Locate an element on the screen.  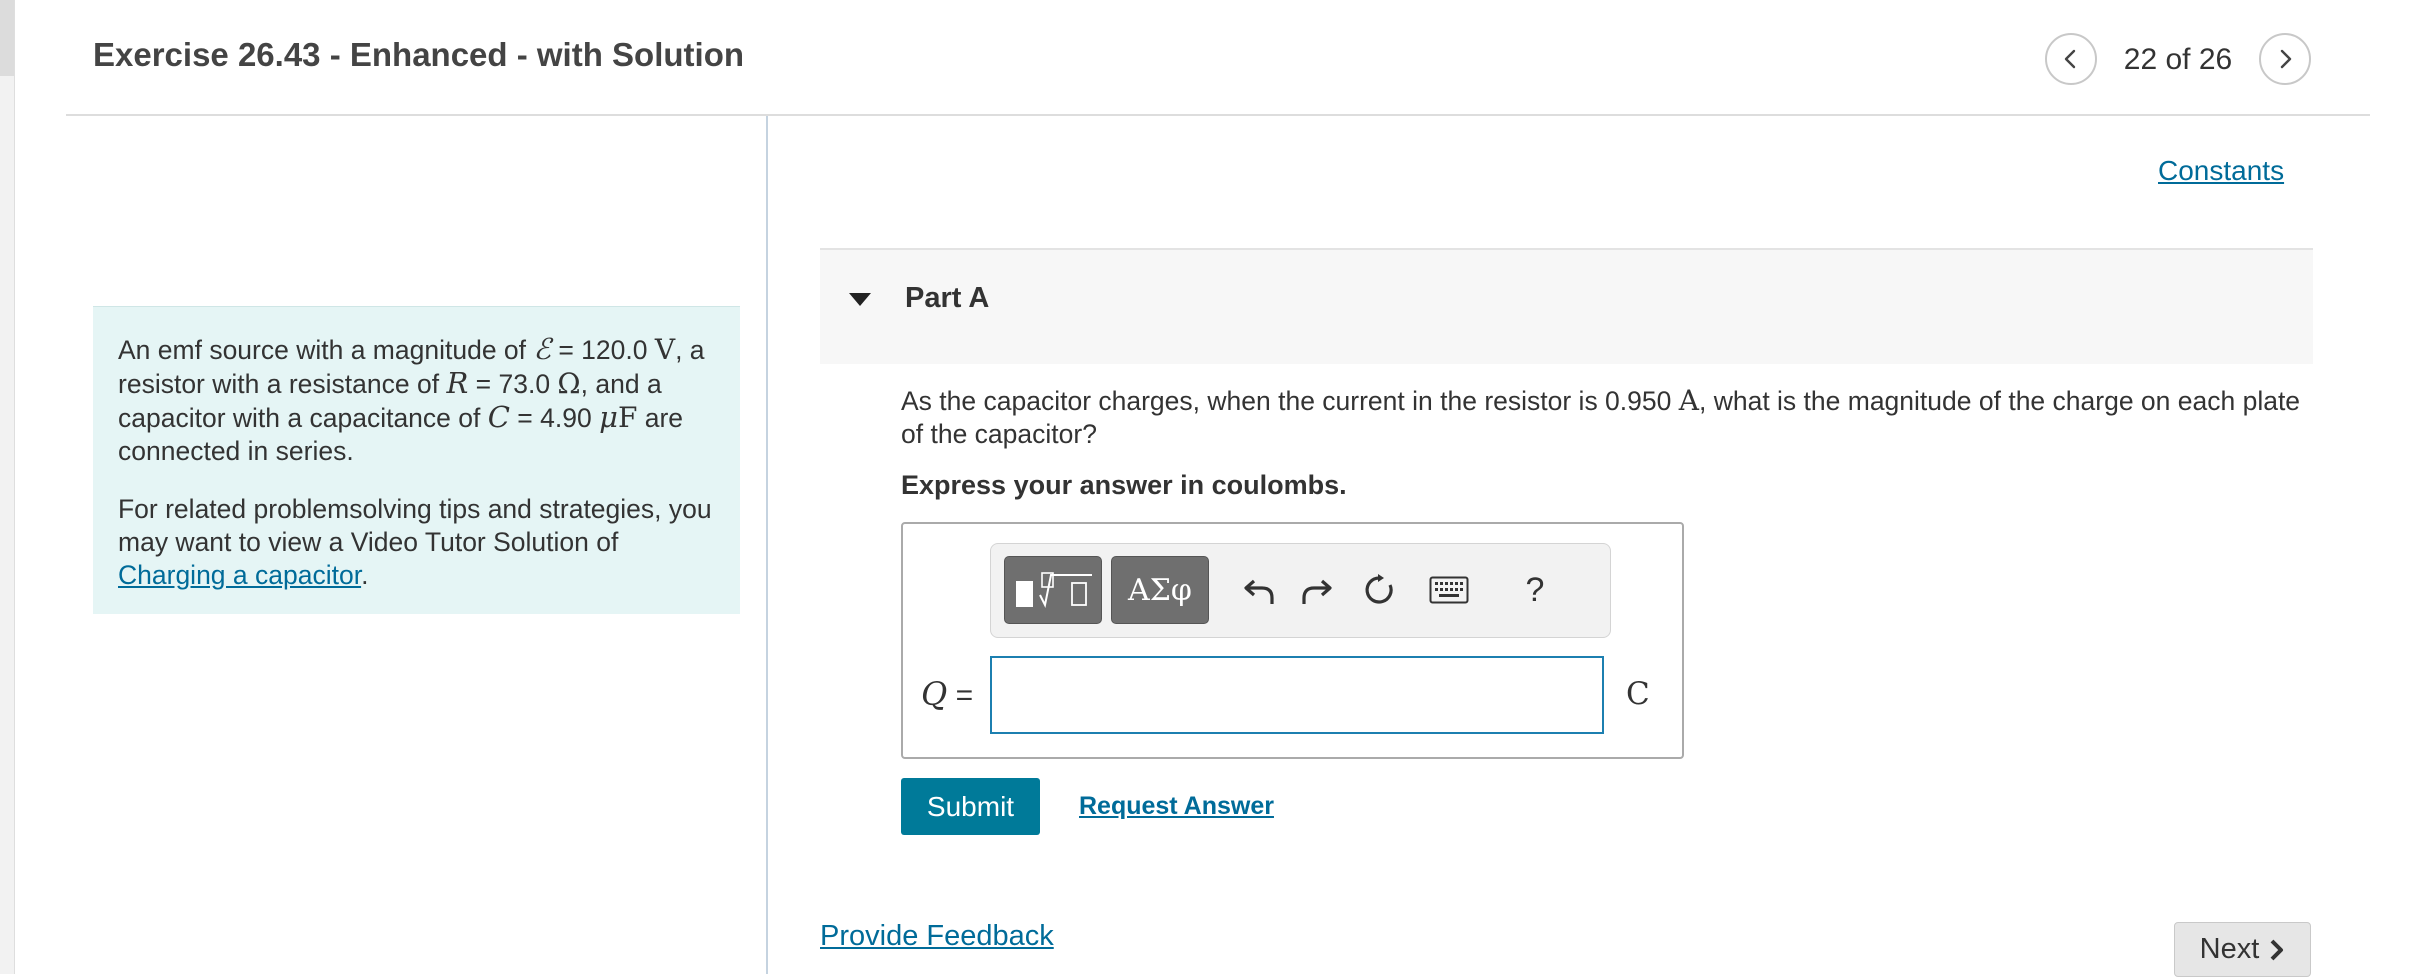
templates-icon is located at coordinates (1054, 590).